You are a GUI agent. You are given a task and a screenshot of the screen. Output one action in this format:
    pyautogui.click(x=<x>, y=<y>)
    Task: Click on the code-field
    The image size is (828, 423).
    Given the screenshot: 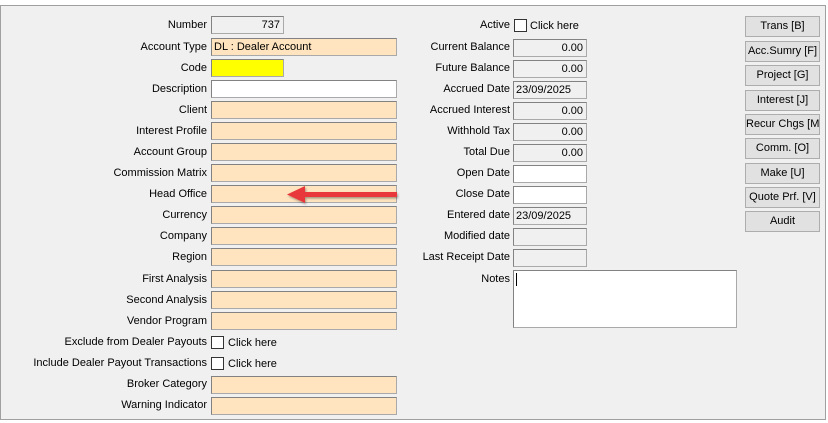 What is the action you would take?
    pyautogui.click(x=247, y=68)
    